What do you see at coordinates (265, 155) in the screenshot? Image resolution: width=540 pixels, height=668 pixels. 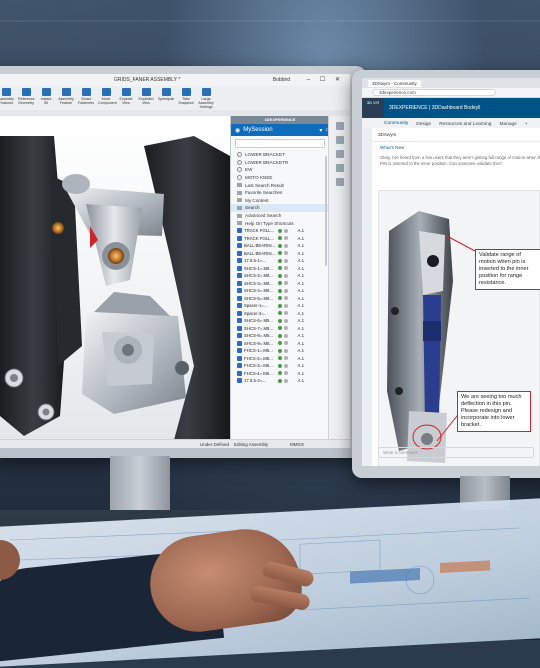 I see `menu-item-label: LOWER BRACKET` at bounding box center [265, 155].